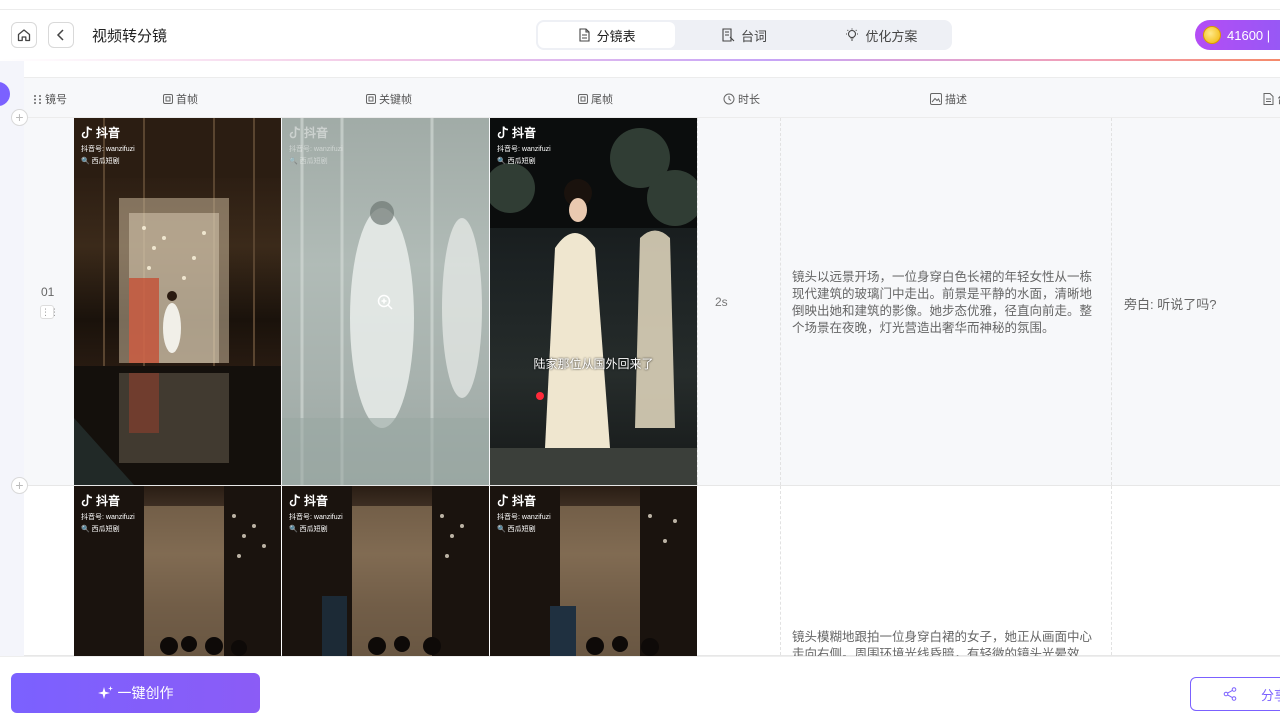 This screenshot has width=1280, height=713. Describe the element at coordinates (593, 571) in the screenshot. I see `last-frame-thumbnail: 抖音 抖音号: wanzifuzi 🔍 西瓜短剧` at that location.